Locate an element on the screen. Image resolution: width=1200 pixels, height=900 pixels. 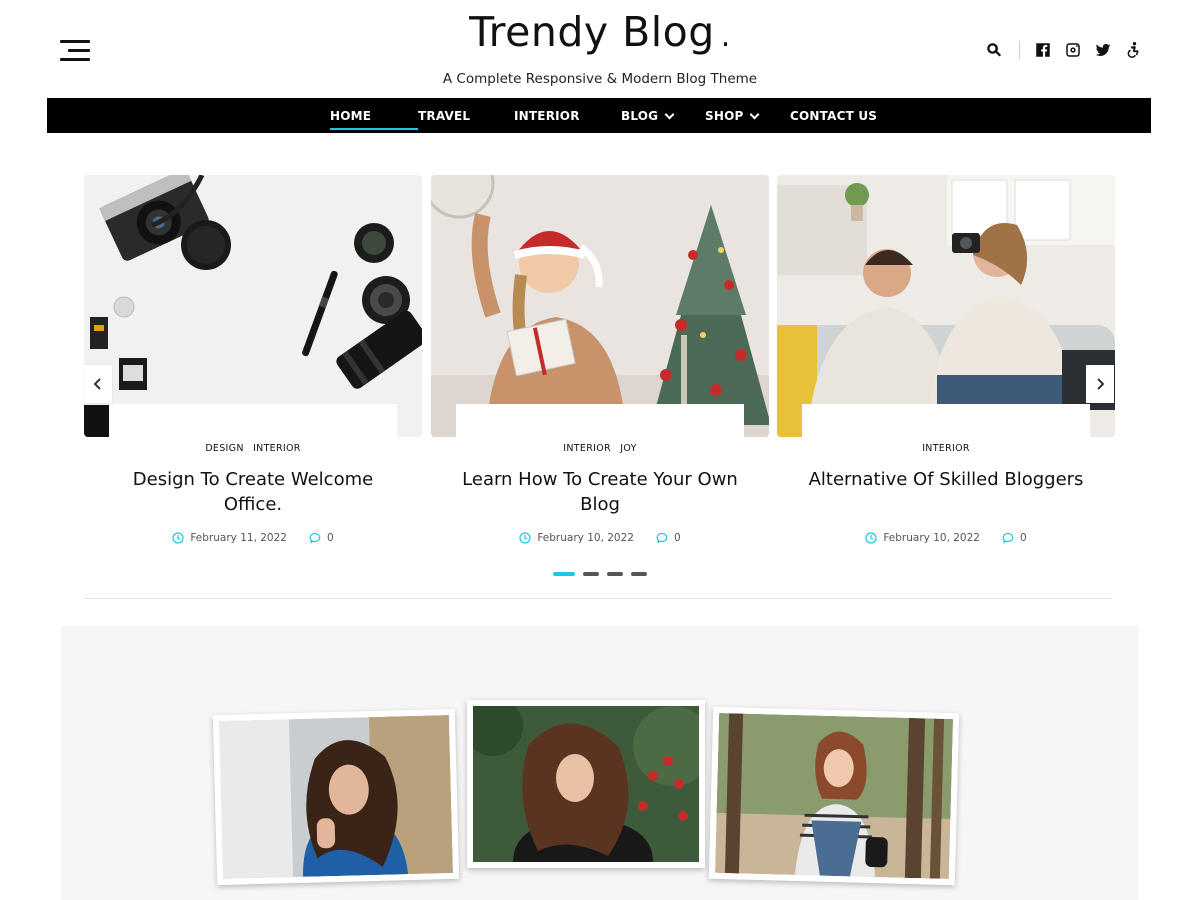
post-date: February 11, 2022 is located at coordinates (238, 538).